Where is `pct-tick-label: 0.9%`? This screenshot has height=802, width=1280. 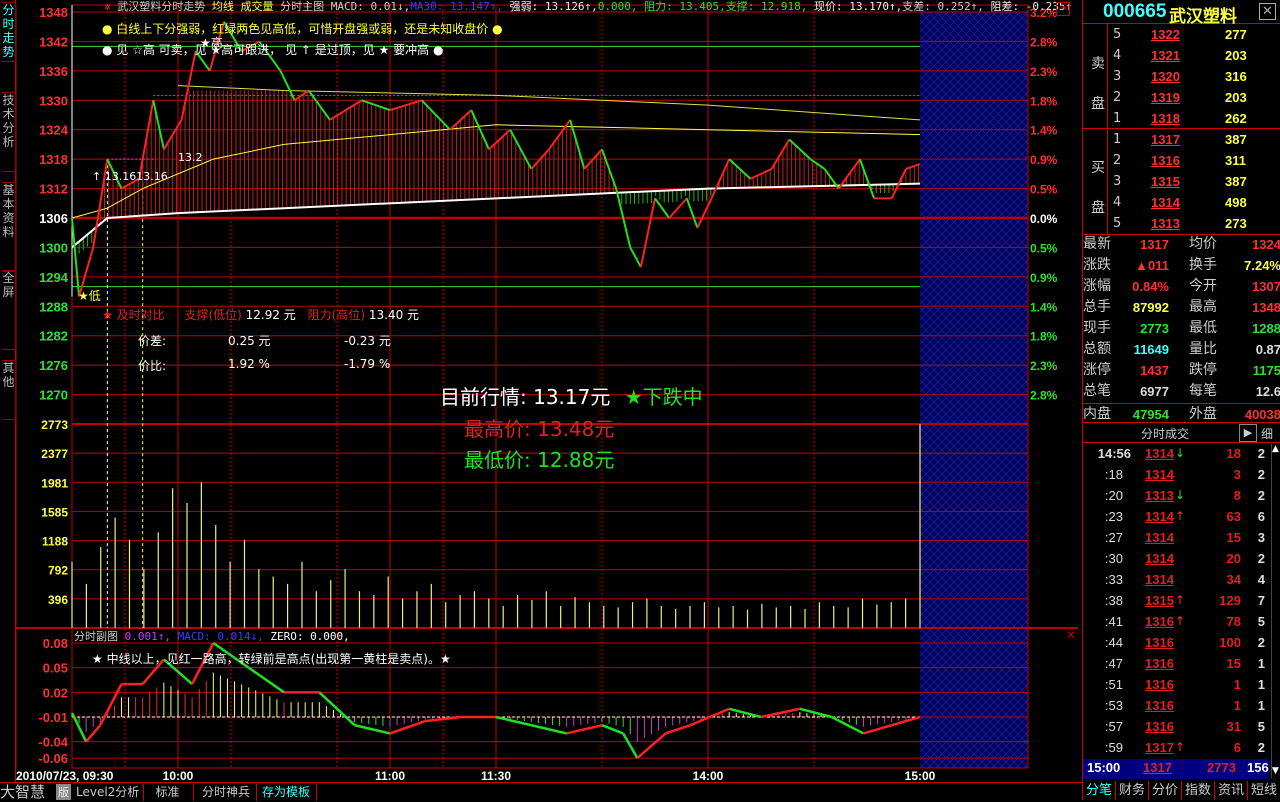
pct-tick-label: 0.9% is located at coordinates (1044, 160).